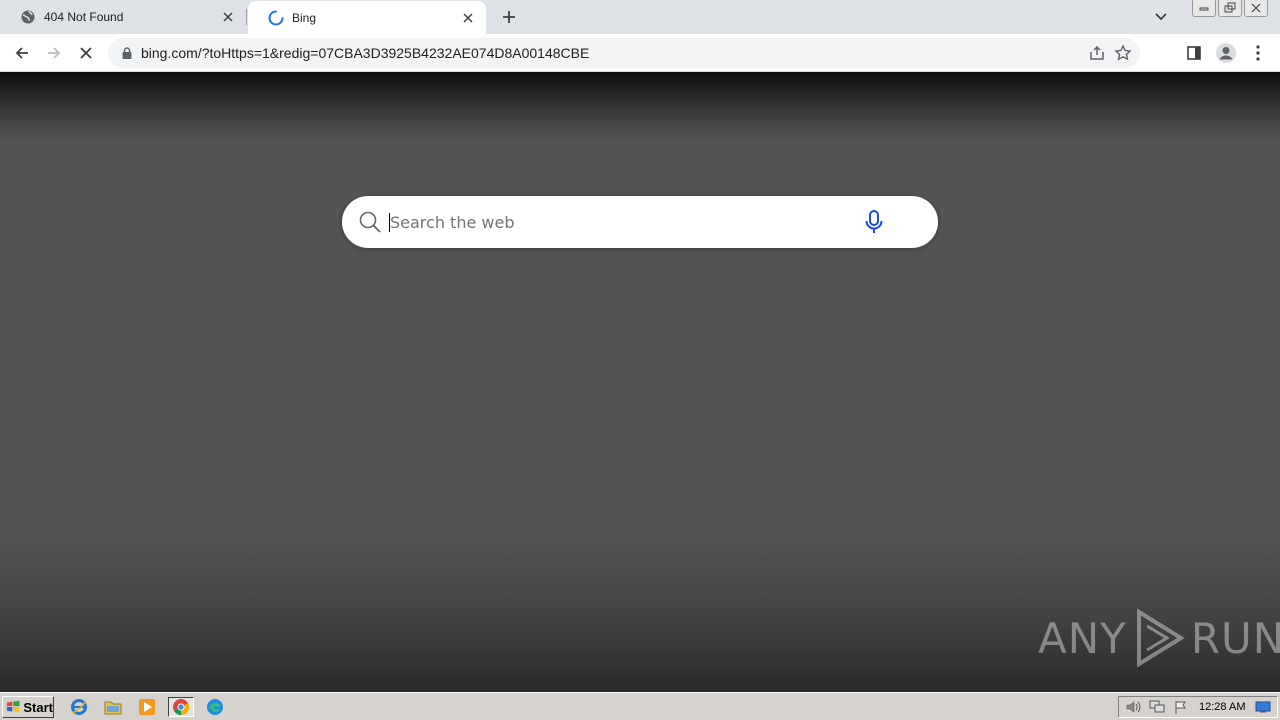 The image size is (1280, 720). I want to click on kebab-menu-icon, so click(1258, 53).